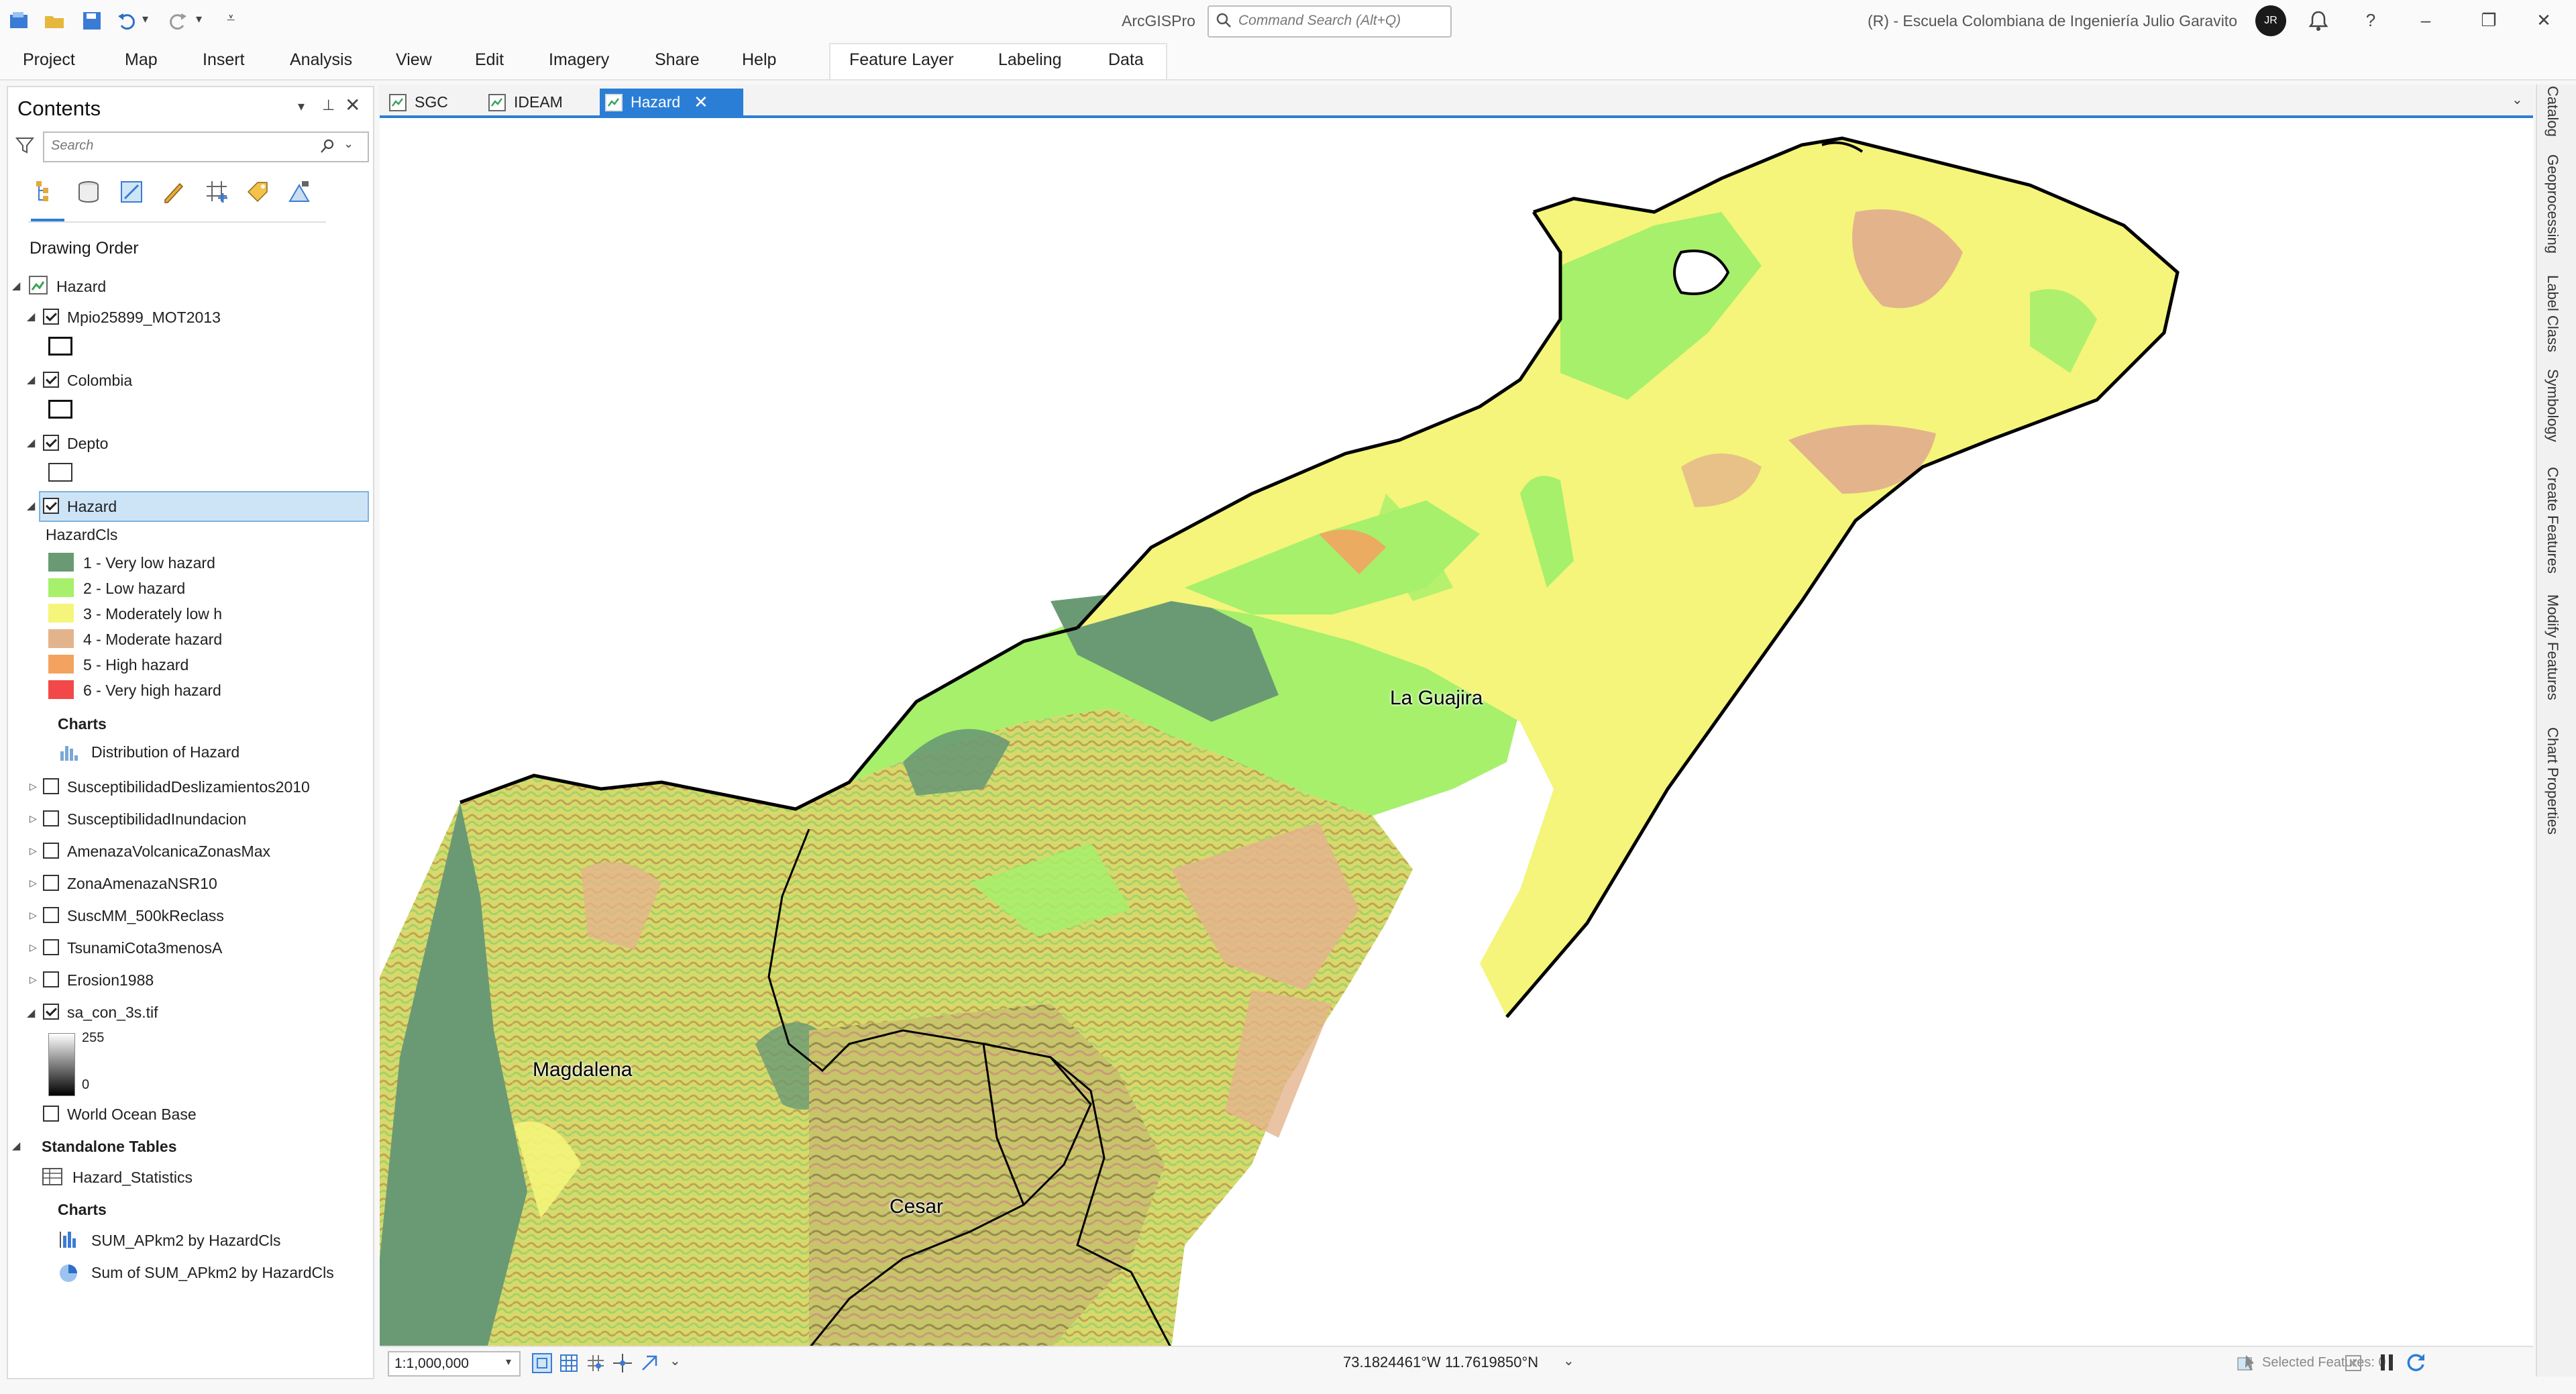 This screenshot has height=1394, width=2576. Describe the element at coordinates (2552, 781) in the screenshot. I see `rail-chart-properties: Chart Properties` at that location.